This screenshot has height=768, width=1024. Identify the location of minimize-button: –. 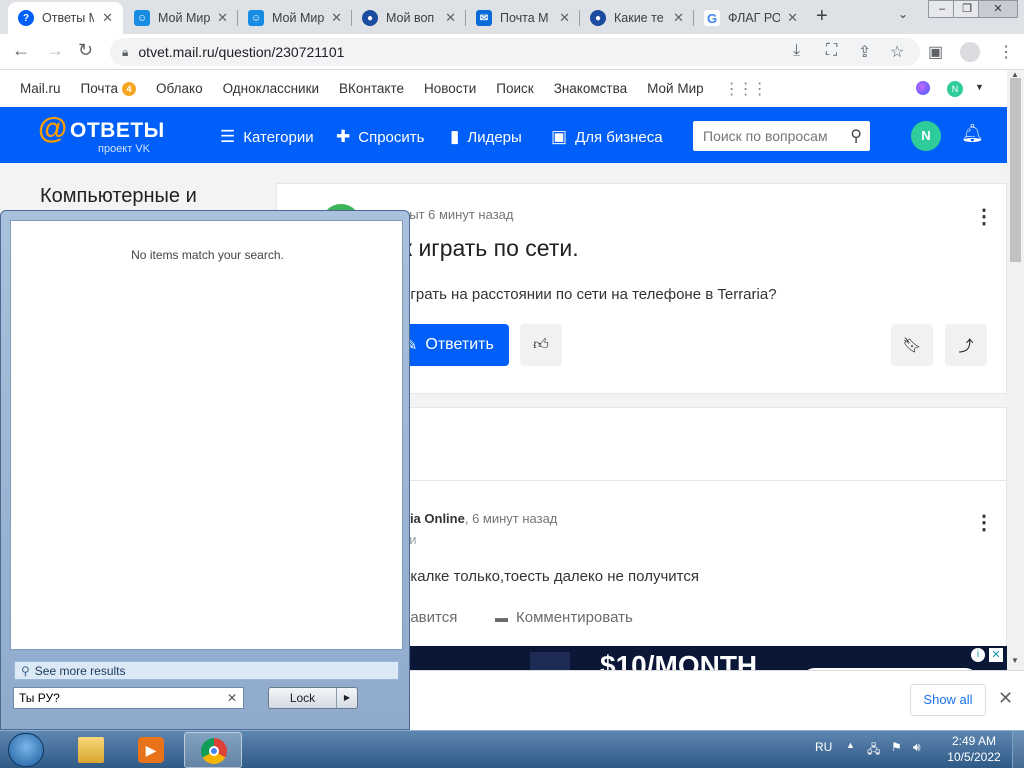
(942, 9).